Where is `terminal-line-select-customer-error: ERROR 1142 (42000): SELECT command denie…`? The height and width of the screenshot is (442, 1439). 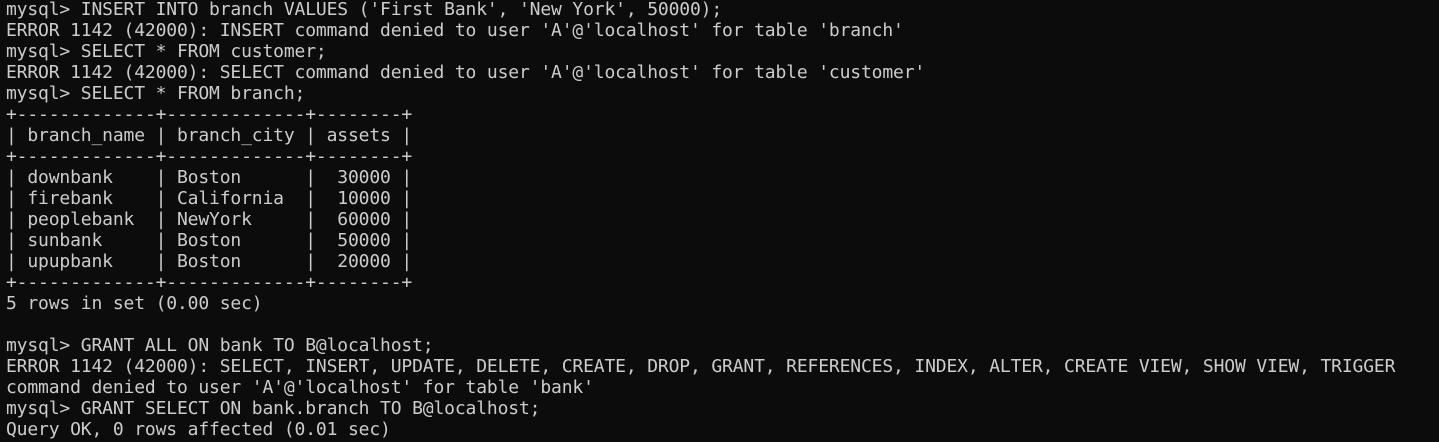
terminal-line-select-customer-error: ERROR 1142 (42000): SELECT command denie… is located at coordinates (466, 72).